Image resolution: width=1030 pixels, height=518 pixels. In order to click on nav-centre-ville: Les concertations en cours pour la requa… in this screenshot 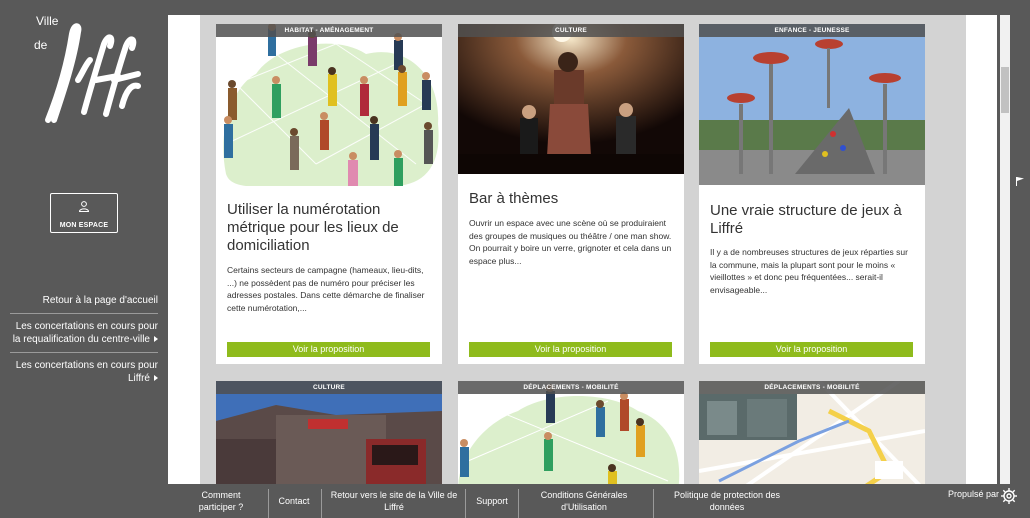, I will do `click(84, 333)`.